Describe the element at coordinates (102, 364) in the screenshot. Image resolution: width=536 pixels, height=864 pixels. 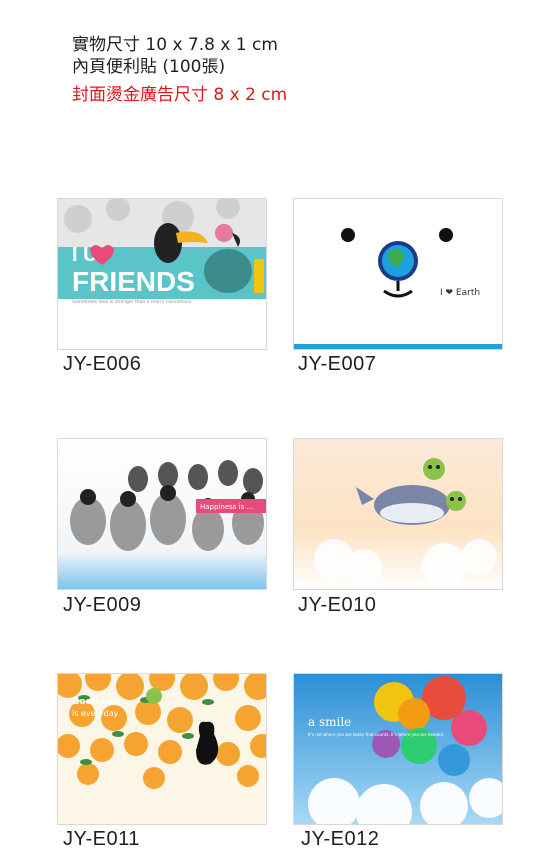
I see `product-code-e006: JY-E006` at that location.